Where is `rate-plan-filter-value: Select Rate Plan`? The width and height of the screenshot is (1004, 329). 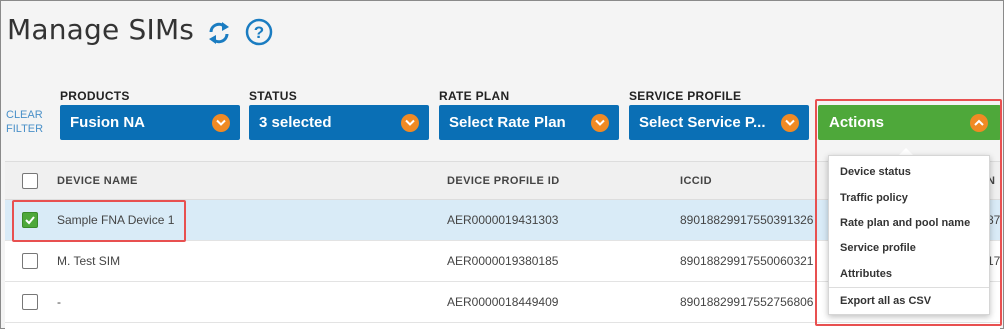
rate-plan-filter-value: Select Rate Plan is located at coordinates (507, 122).